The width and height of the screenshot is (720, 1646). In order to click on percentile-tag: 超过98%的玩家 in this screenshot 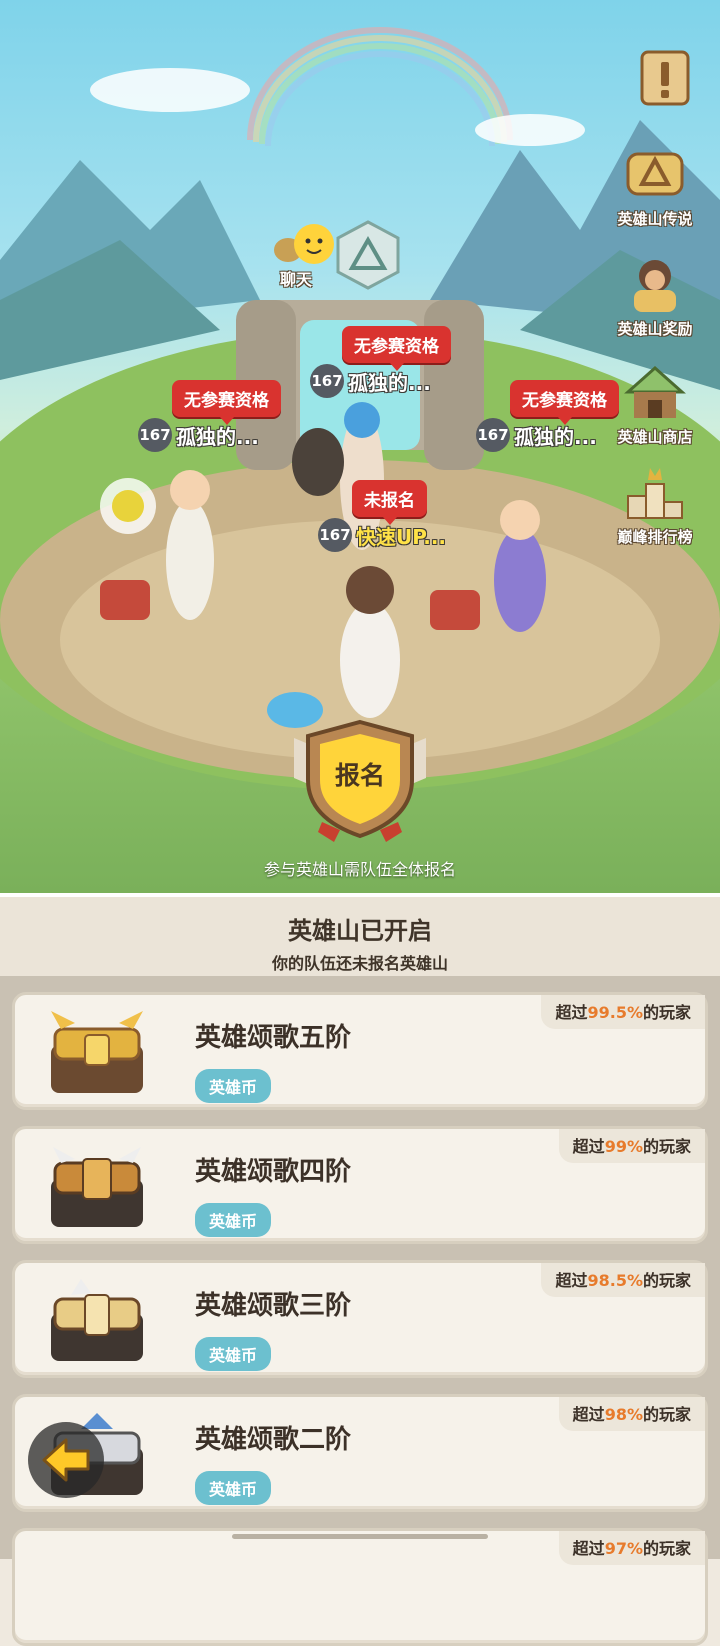, I will do `click(631, 1414)`.